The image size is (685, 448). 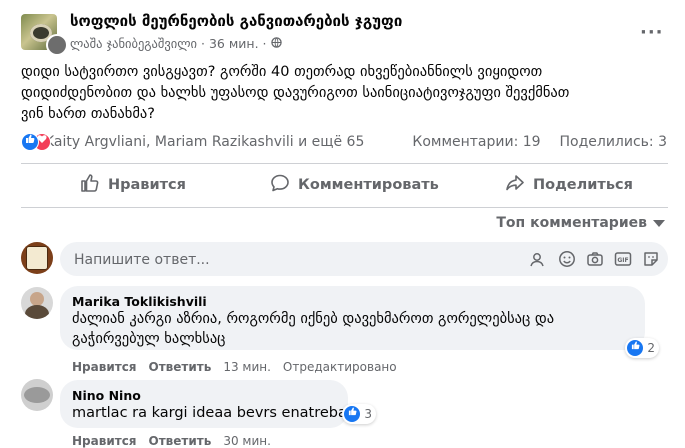 What do you see at coordinates (651, 259) in the screenshot?
I see `sticker-icon` at bounding box center [651, 259].